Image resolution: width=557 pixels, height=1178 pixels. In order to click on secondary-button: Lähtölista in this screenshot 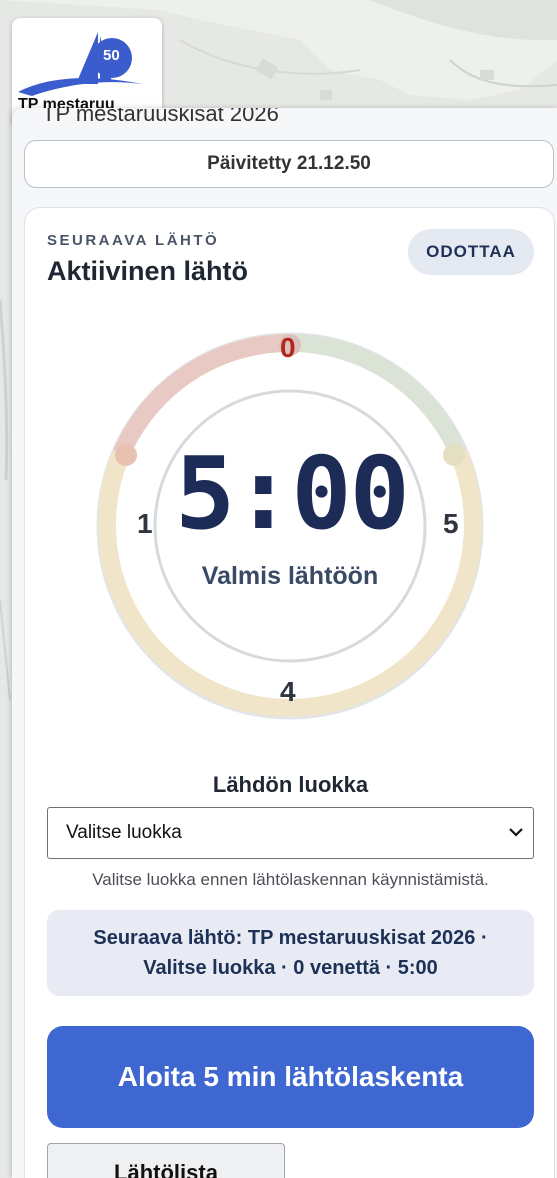, I will do `click(166, 1160)`.